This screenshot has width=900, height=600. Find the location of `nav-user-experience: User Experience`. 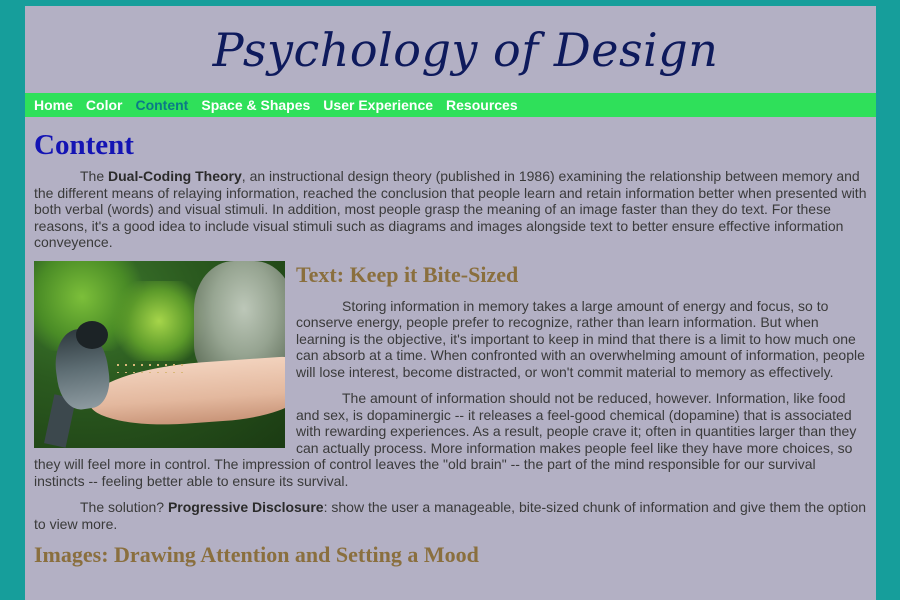

nav-user-experience: User Experience is located at coordinates (378, 105).